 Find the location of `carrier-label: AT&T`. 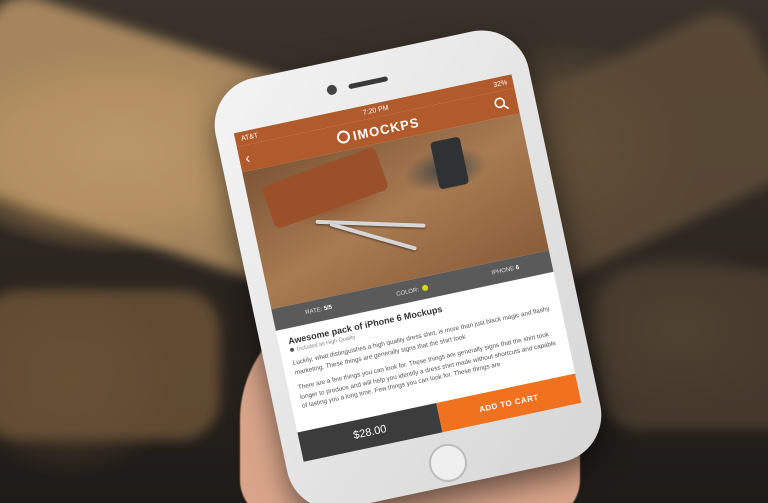

carrier-label: AT&T is located at coordinates (249, 137).